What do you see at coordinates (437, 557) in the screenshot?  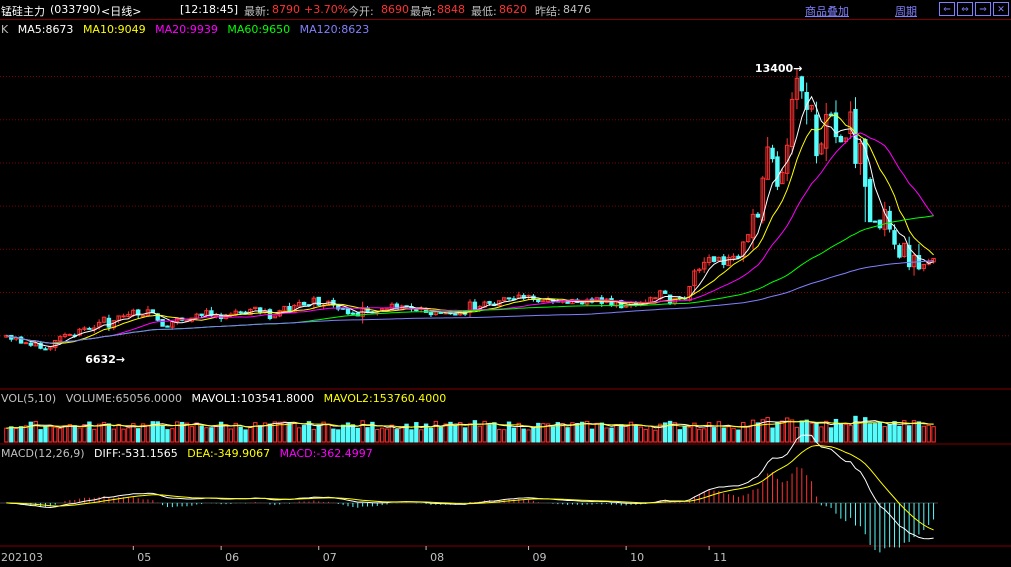 I see `x-axis-label: 08` at bounding box center [437, 557].